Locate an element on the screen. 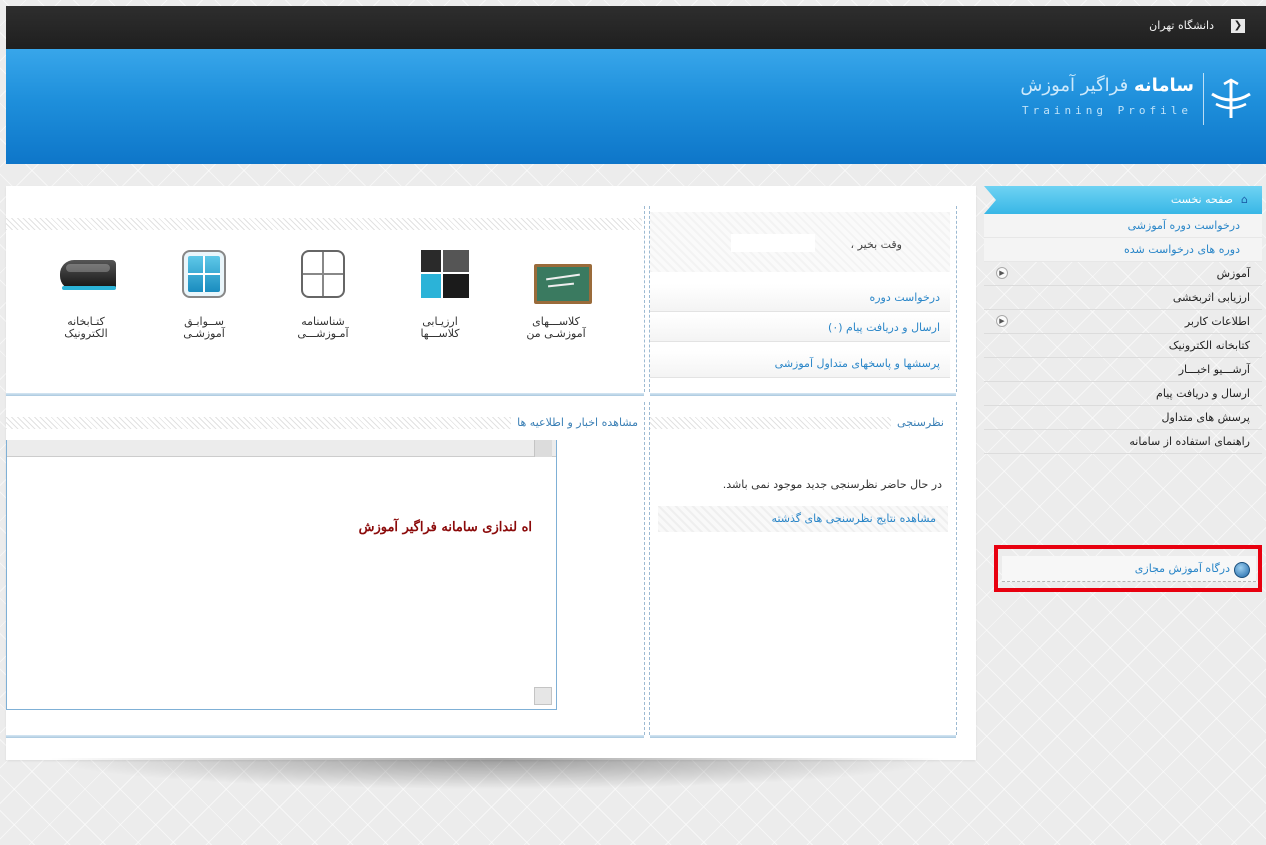 The image size is (1266, 845). sidebar-item-help: راهنمای استفاده از سامانه is located at coordinates (1123, 442).